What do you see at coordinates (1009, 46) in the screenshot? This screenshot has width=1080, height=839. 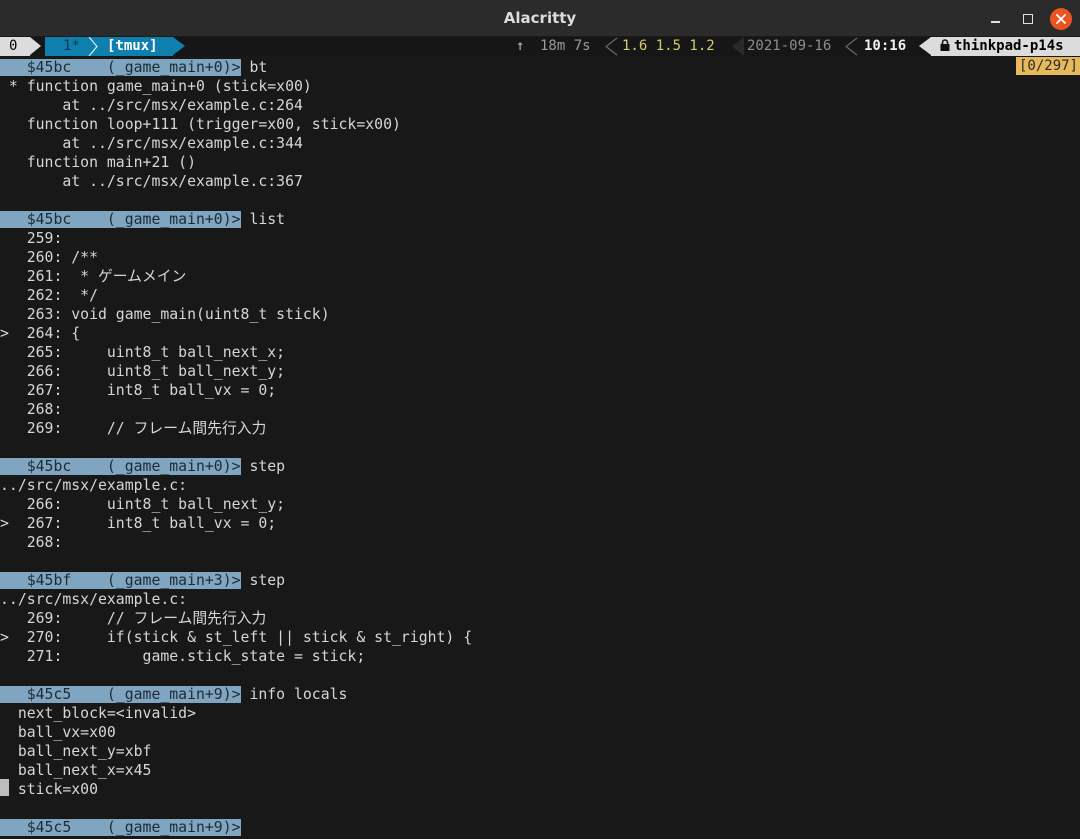 I see `hostname: thinkpad-p14s` at bounding box center [1009, 46].